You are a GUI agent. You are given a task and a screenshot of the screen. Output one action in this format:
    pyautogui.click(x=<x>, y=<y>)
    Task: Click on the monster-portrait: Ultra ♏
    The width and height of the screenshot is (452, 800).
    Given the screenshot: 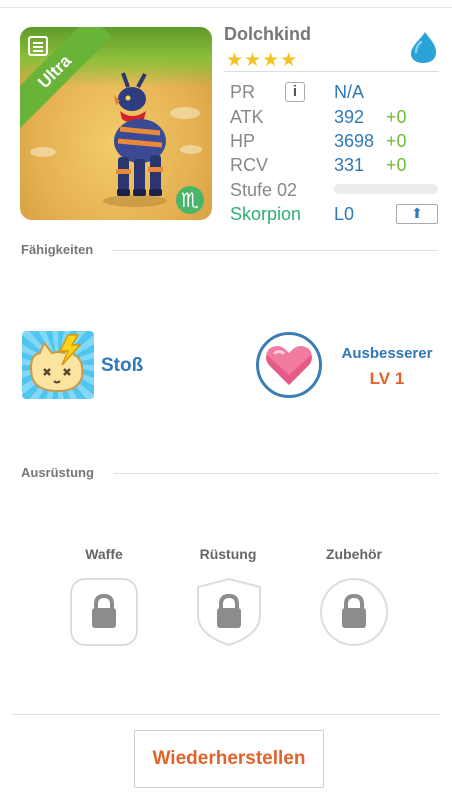 What is the action you would take?
    pyautogui.click(x=116, y=123)
    